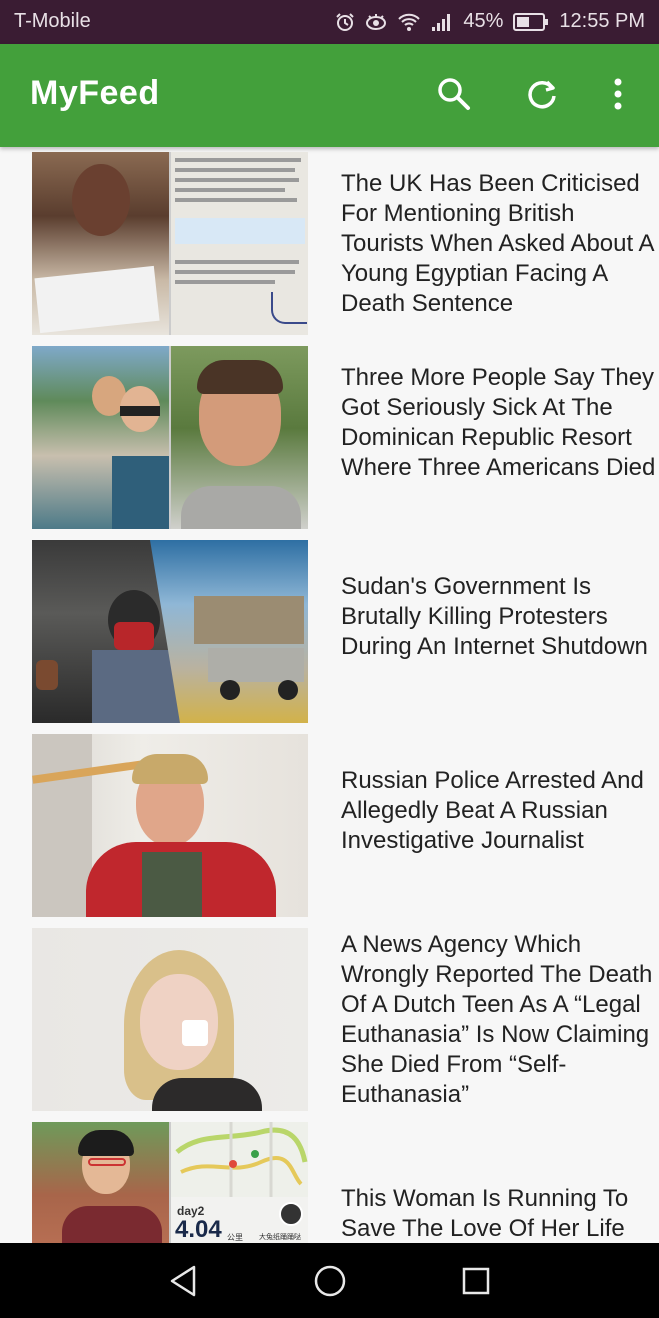 The height and width of the screenshot is (1318, 659). I want to click on recents-icon, so click(476, 1281).